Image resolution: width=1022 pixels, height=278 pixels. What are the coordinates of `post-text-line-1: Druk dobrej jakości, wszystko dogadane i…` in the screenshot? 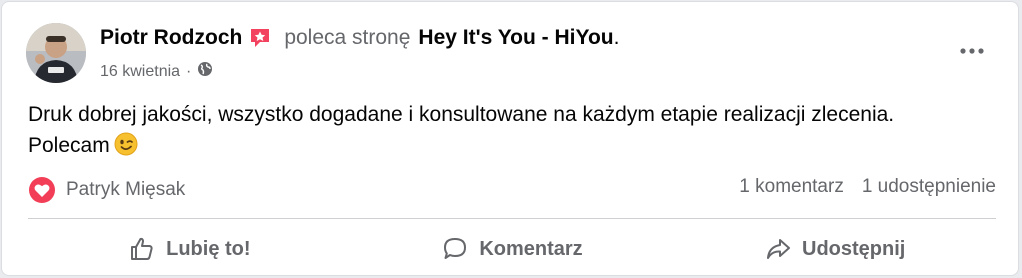 It's located at (461, 114).